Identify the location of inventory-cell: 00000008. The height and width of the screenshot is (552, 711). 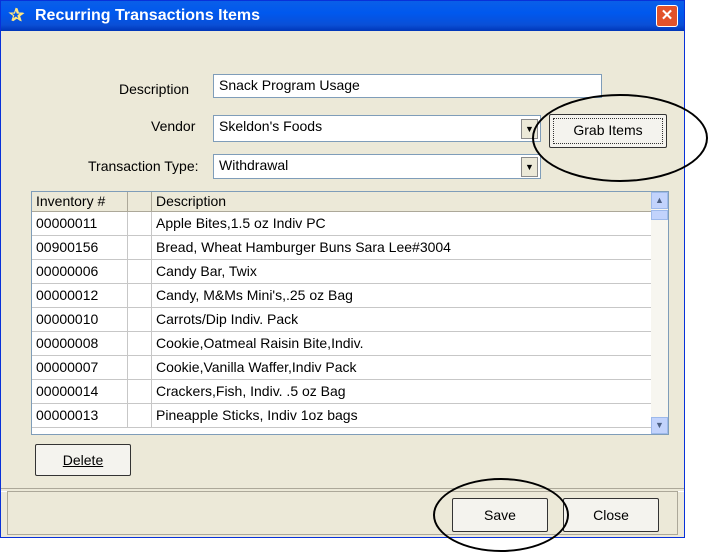
(80, 344).